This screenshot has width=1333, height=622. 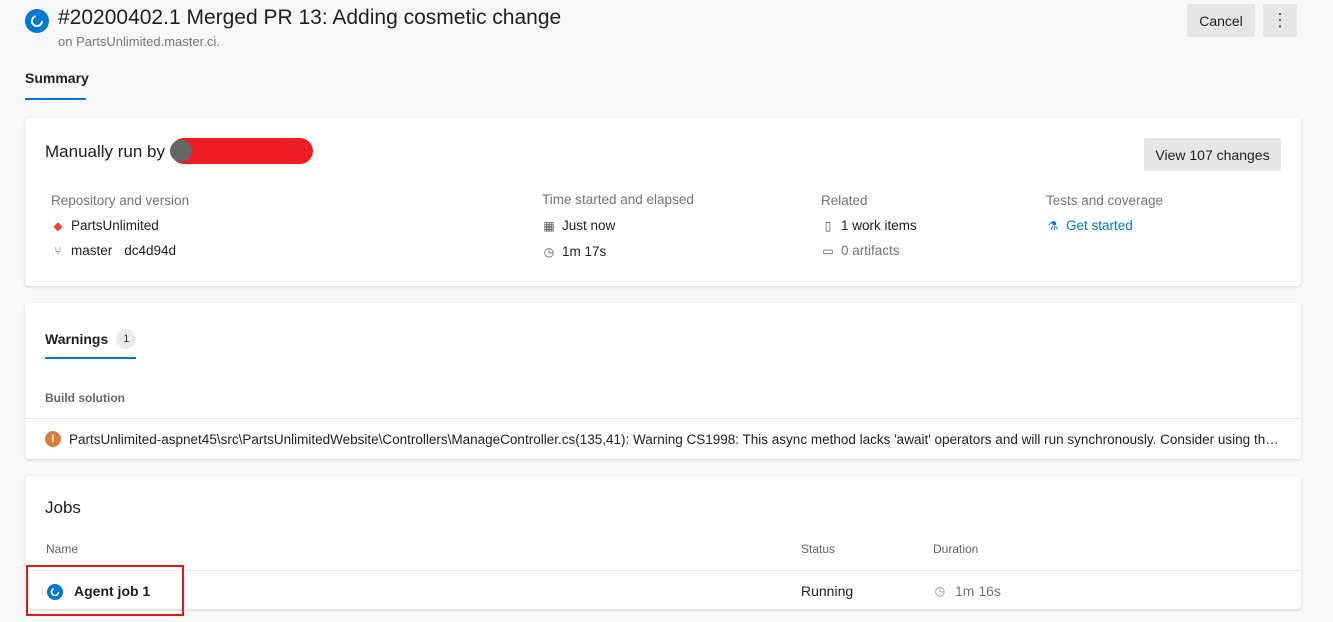 What do you see at coordinates (828, 250) in the screenshot?
I see `artifact-icon: ▭` at bounding box center [828, 250].